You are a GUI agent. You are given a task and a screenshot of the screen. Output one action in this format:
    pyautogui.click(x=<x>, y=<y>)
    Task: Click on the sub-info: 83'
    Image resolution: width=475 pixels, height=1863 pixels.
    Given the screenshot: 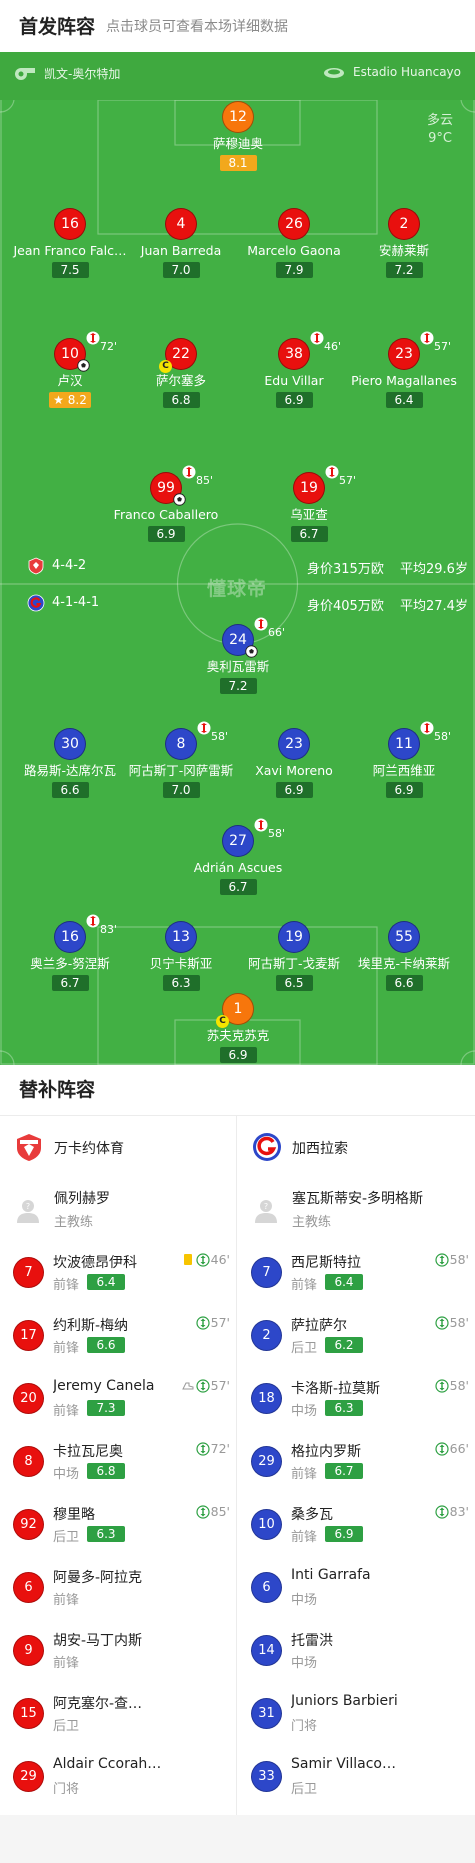 What is the action you would take?
    pyautogui.click(x=452, y=1511)
    